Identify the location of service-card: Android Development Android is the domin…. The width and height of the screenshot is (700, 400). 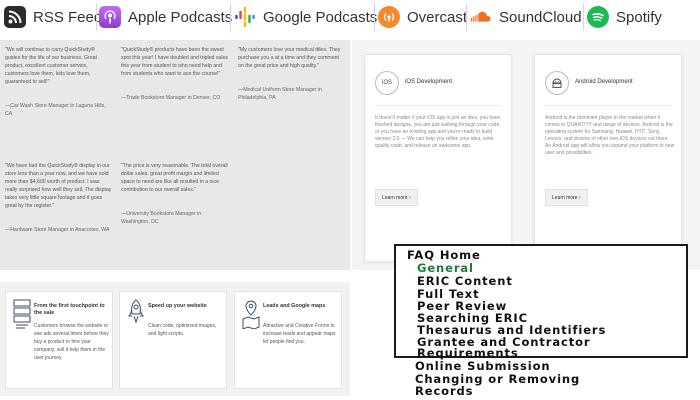
(608, 158).